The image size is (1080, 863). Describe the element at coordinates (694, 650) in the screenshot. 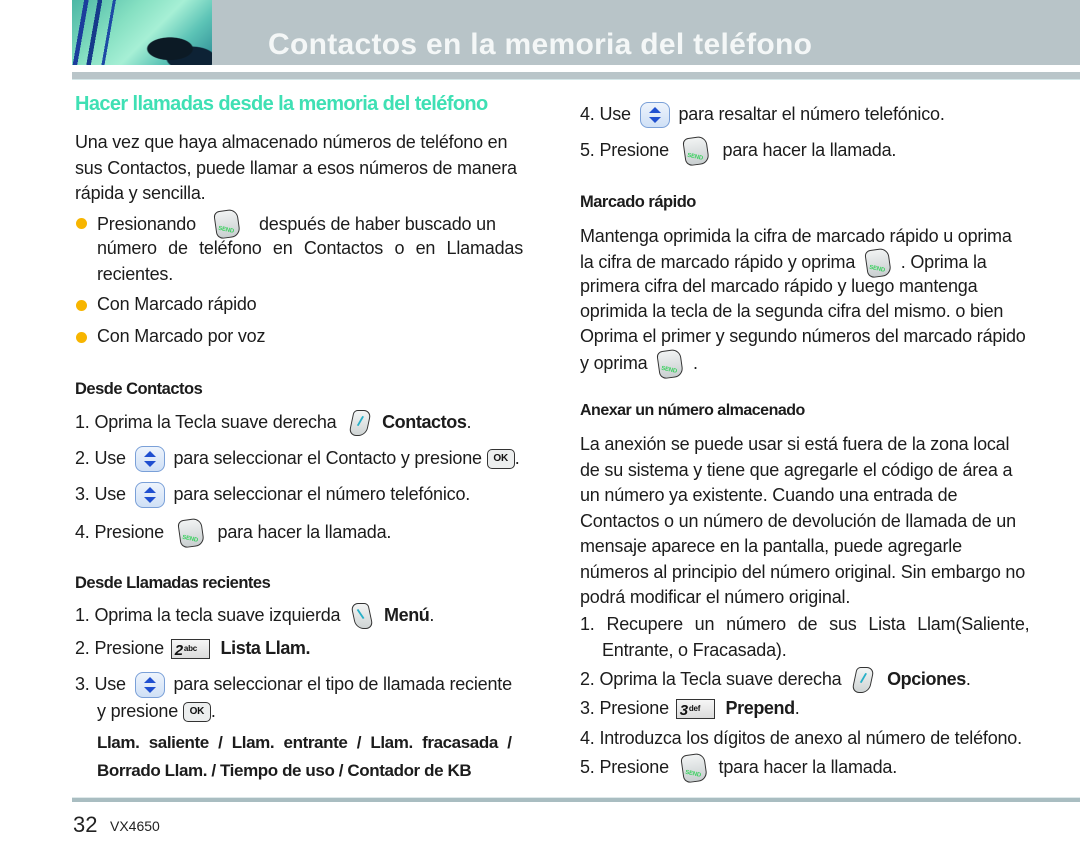

I see `step-item-cont: Entrante, o Fracasada).` at that location.